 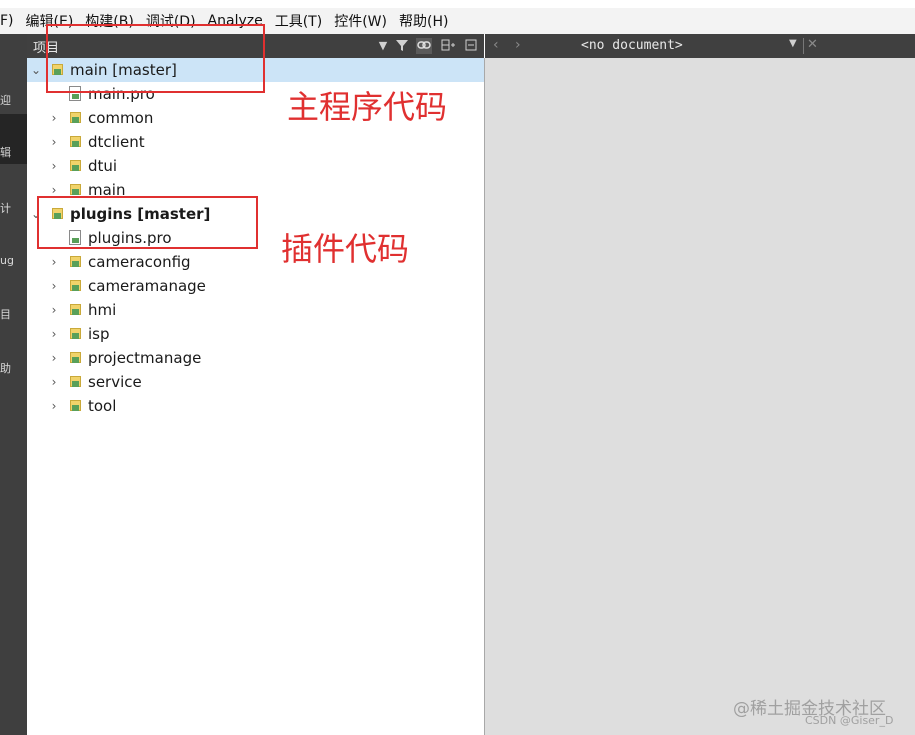 What do you see at coordinates (255, 142) in the screenshot?
I see `tree-item-dtclient: › dtclient` at bounding box center [255, 142].